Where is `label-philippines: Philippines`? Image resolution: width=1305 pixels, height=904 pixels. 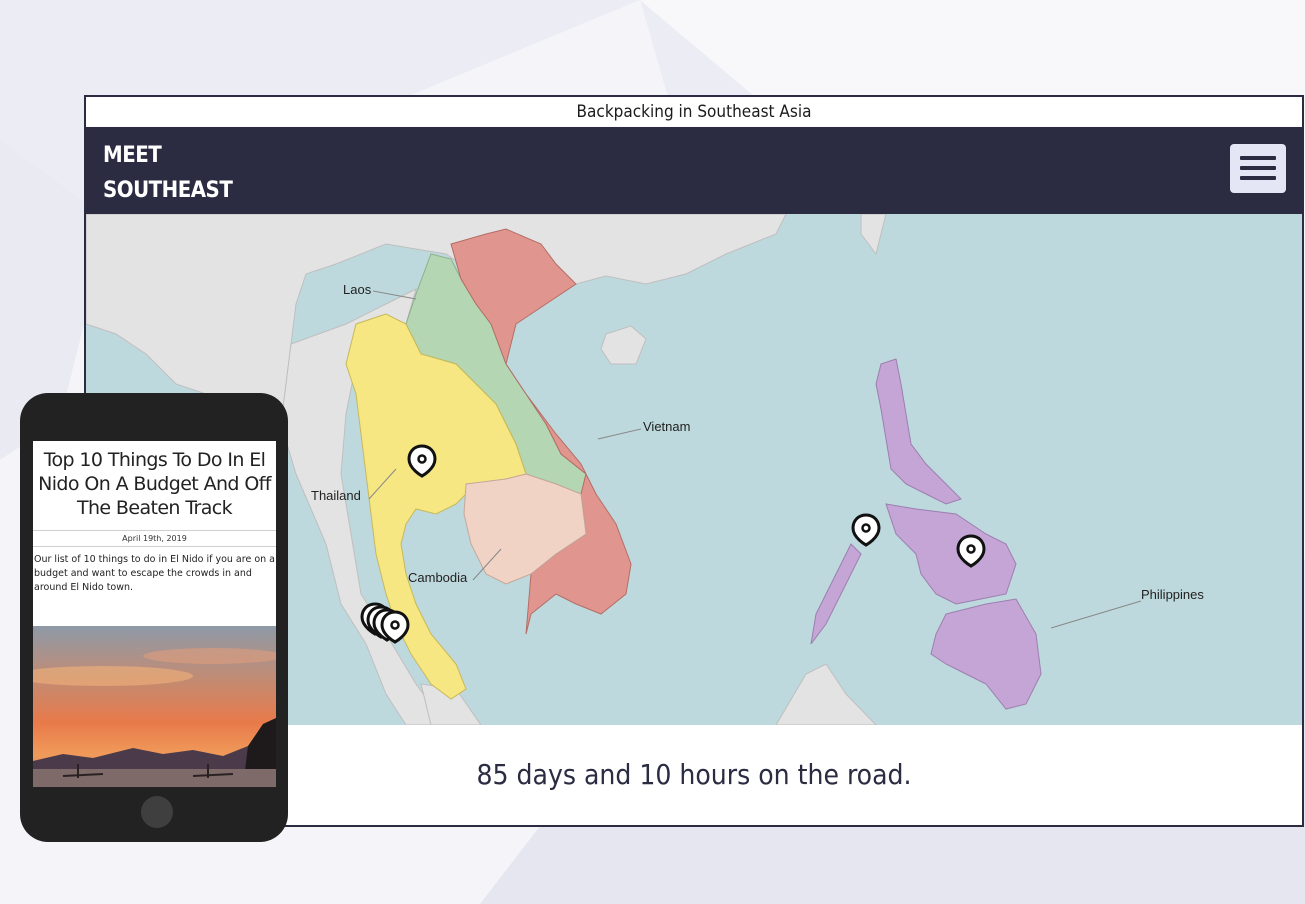
label-philippines: Philippines is located at coordinates (1172, 594).